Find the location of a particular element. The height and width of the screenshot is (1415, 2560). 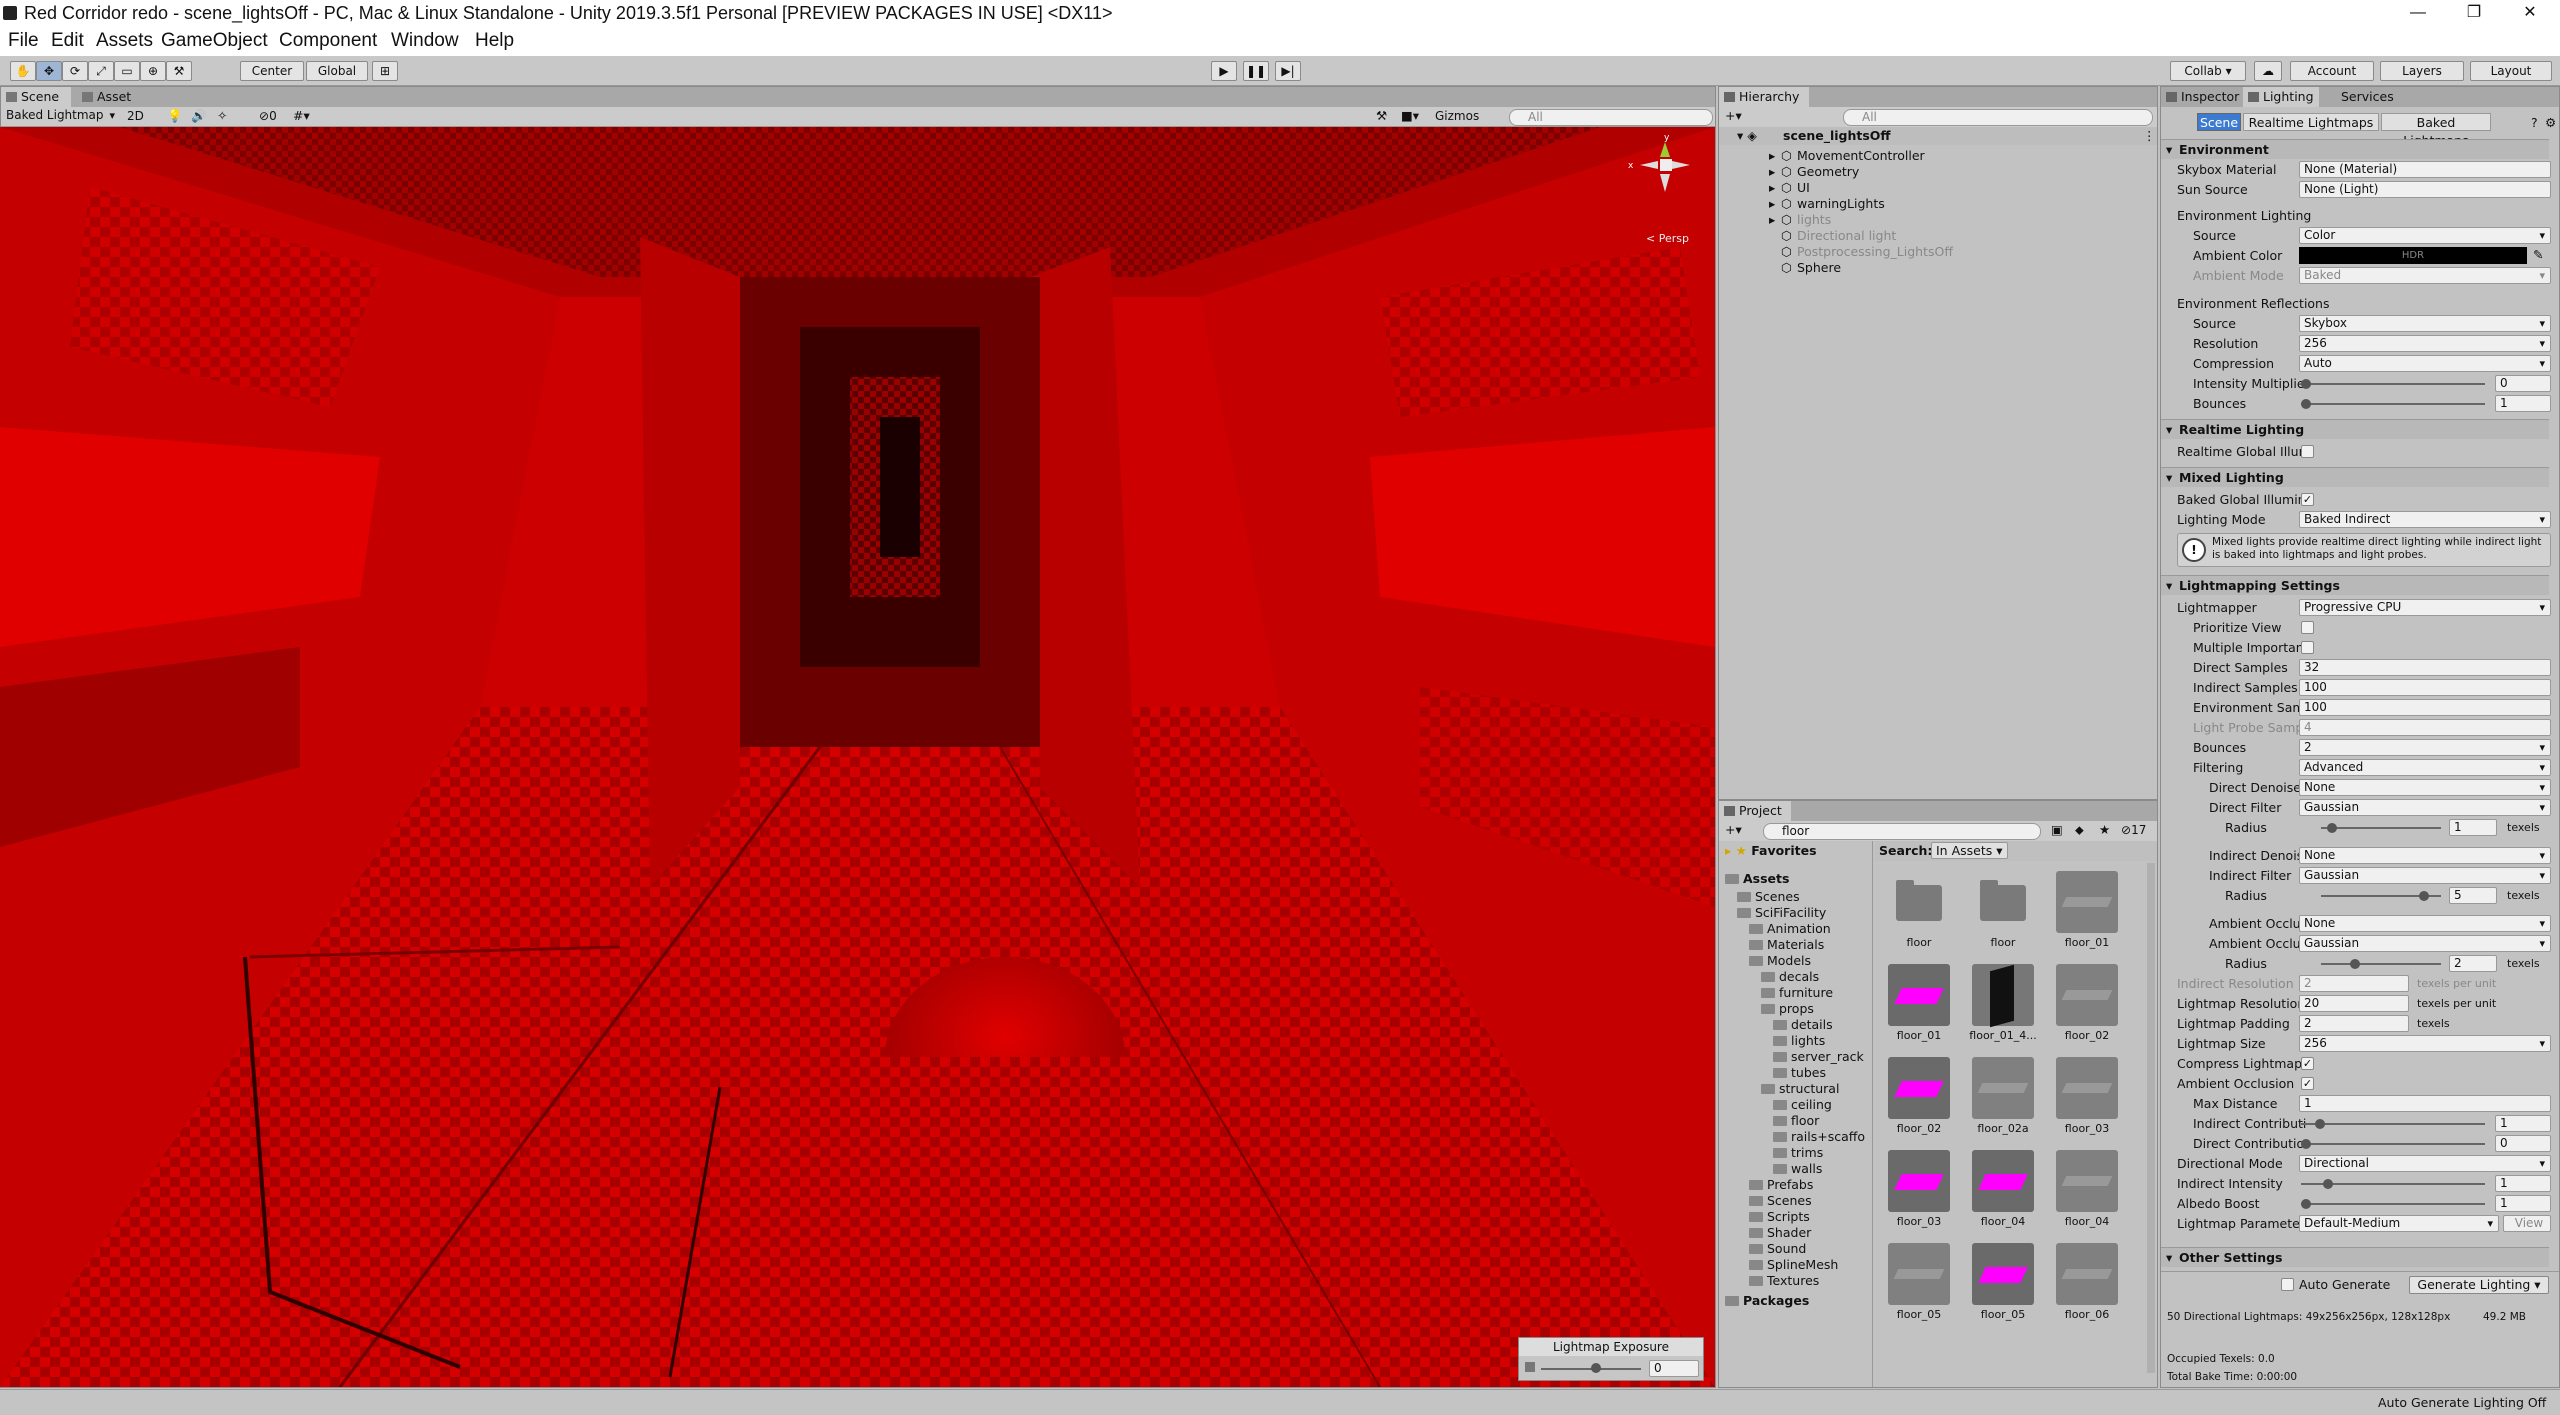

radius3-slider-knob is located at coordinates (2354, 964).